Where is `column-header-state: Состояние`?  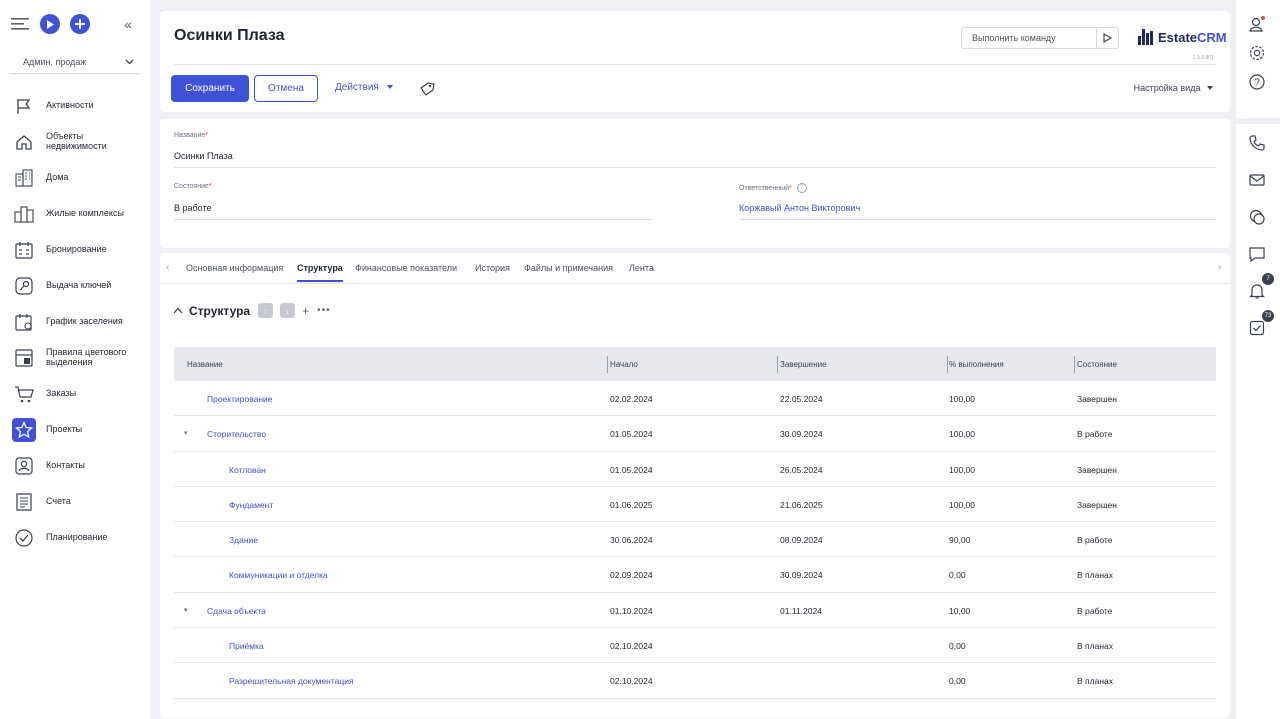 column-header-state: Состояние is located at coordinates (1097, 364).